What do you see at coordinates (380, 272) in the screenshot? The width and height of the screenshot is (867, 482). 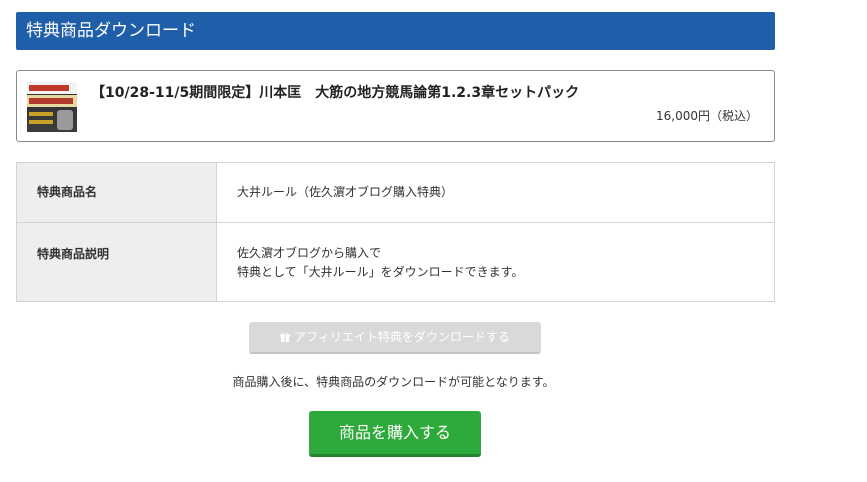 I see `bonus-description-line: 特典として「大井ルール」をダウンロードできます。` at bounding box center [380, 272].